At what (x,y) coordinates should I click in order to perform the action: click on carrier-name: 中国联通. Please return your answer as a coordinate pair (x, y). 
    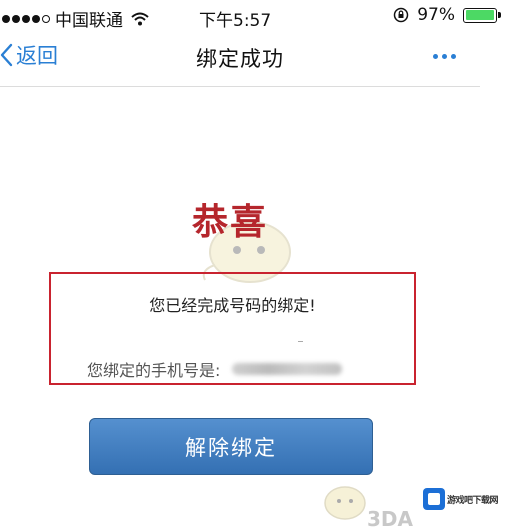
    Looking at the image, I should click on (89, 21).